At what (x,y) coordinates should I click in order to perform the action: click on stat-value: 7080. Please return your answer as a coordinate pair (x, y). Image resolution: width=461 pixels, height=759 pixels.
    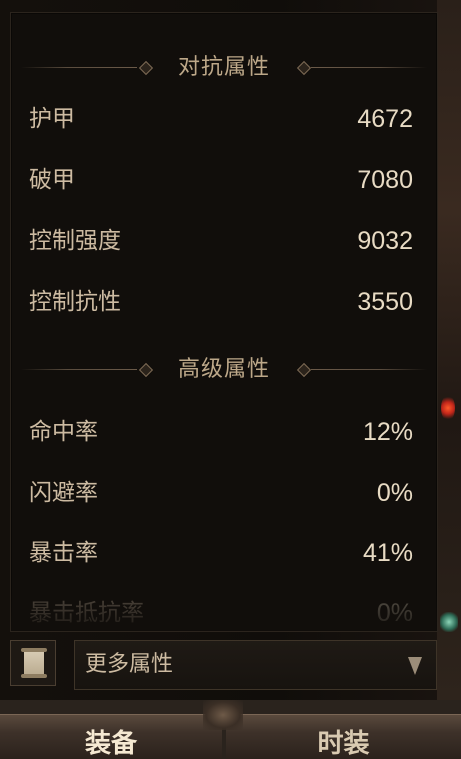
    Looking at the image, I should click on (385, 180).